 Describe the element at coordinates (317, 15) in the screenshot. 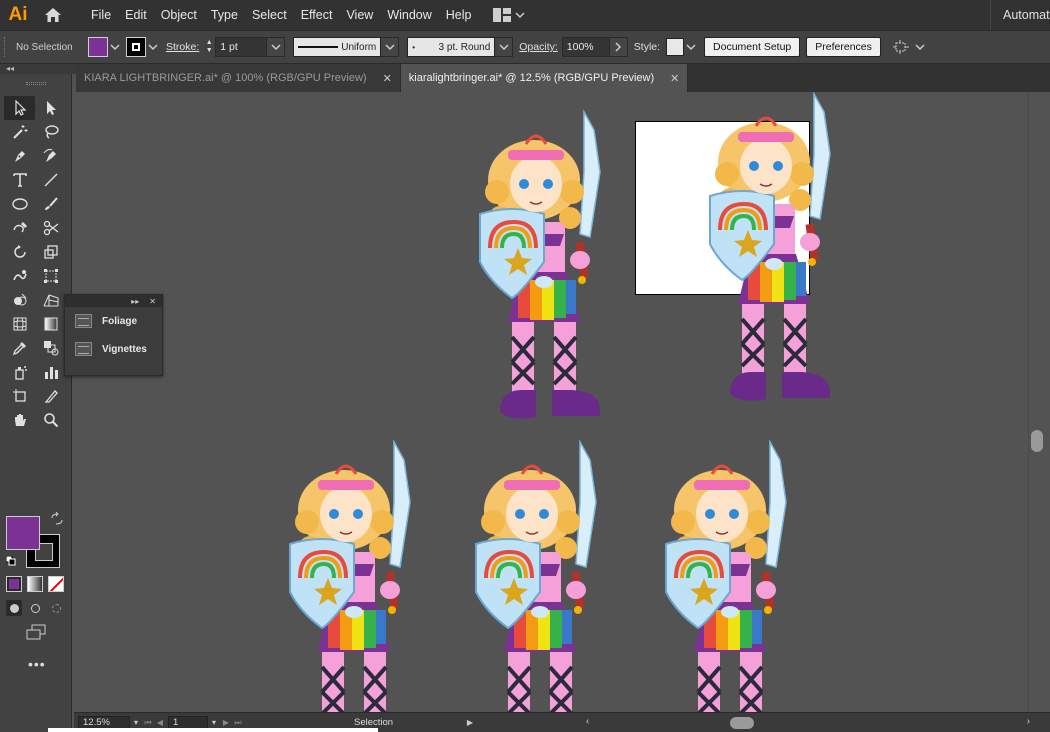

I see `menu-effect: Effect` at that location.